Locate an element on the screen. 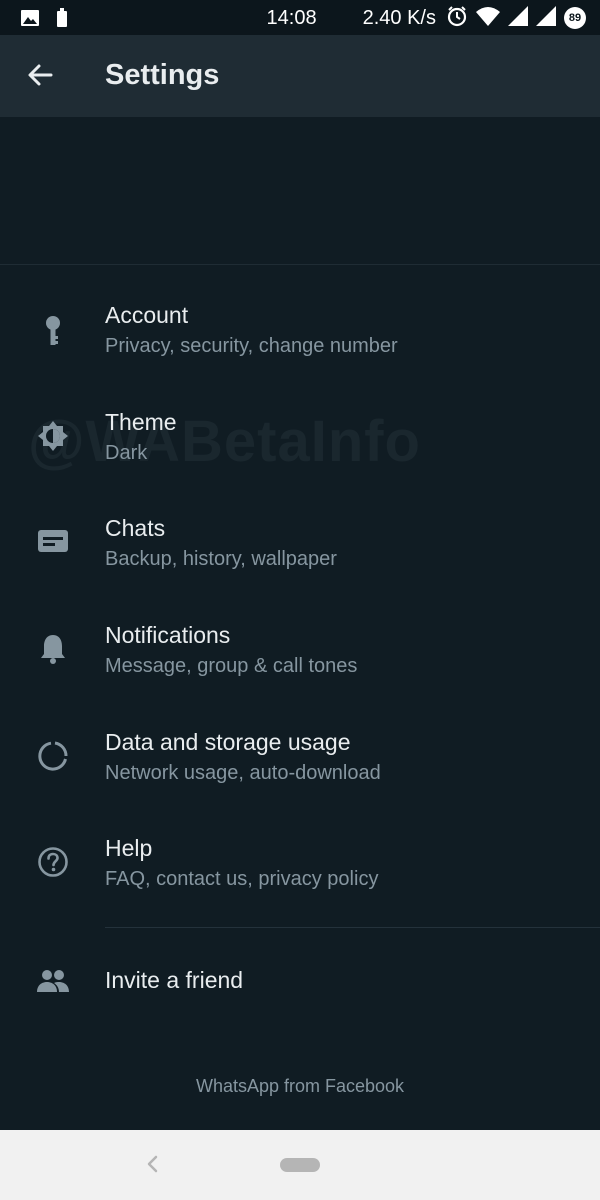 The image size is (600, 1200). help-subtitle: FAQ, contact us, privacy policy is located at coordinates (242, 879).